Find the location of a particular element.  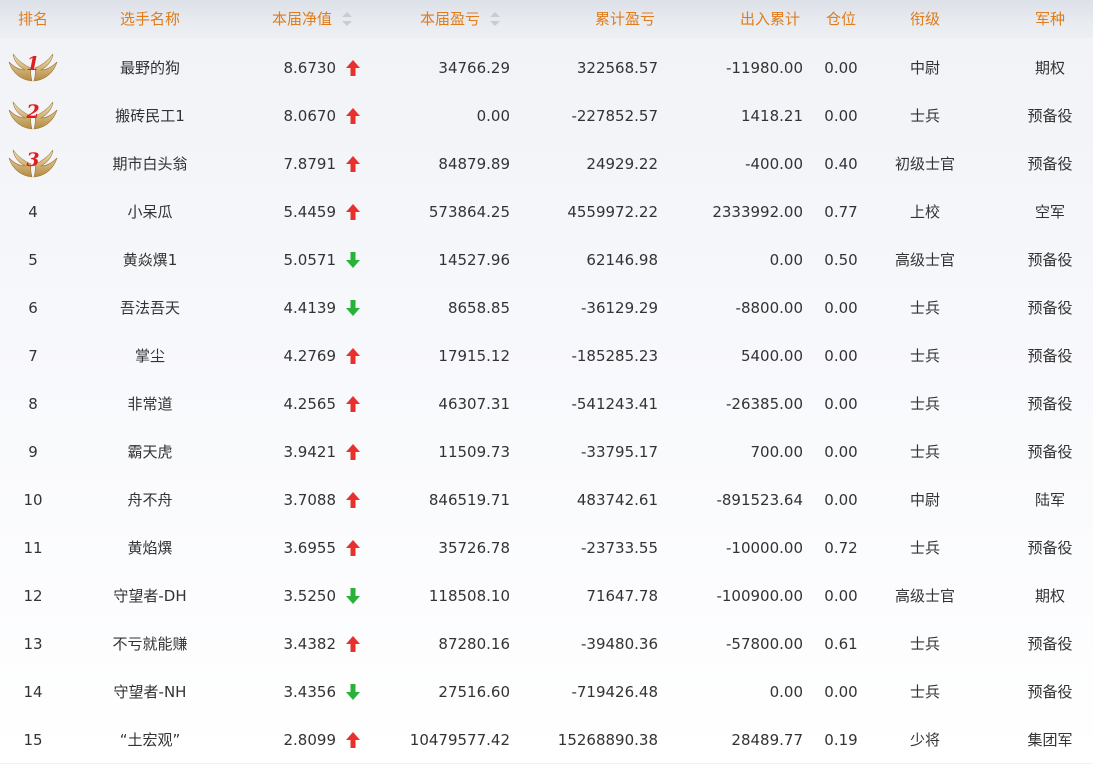

cell-rank: 11 is located at coordinates (33, 548).